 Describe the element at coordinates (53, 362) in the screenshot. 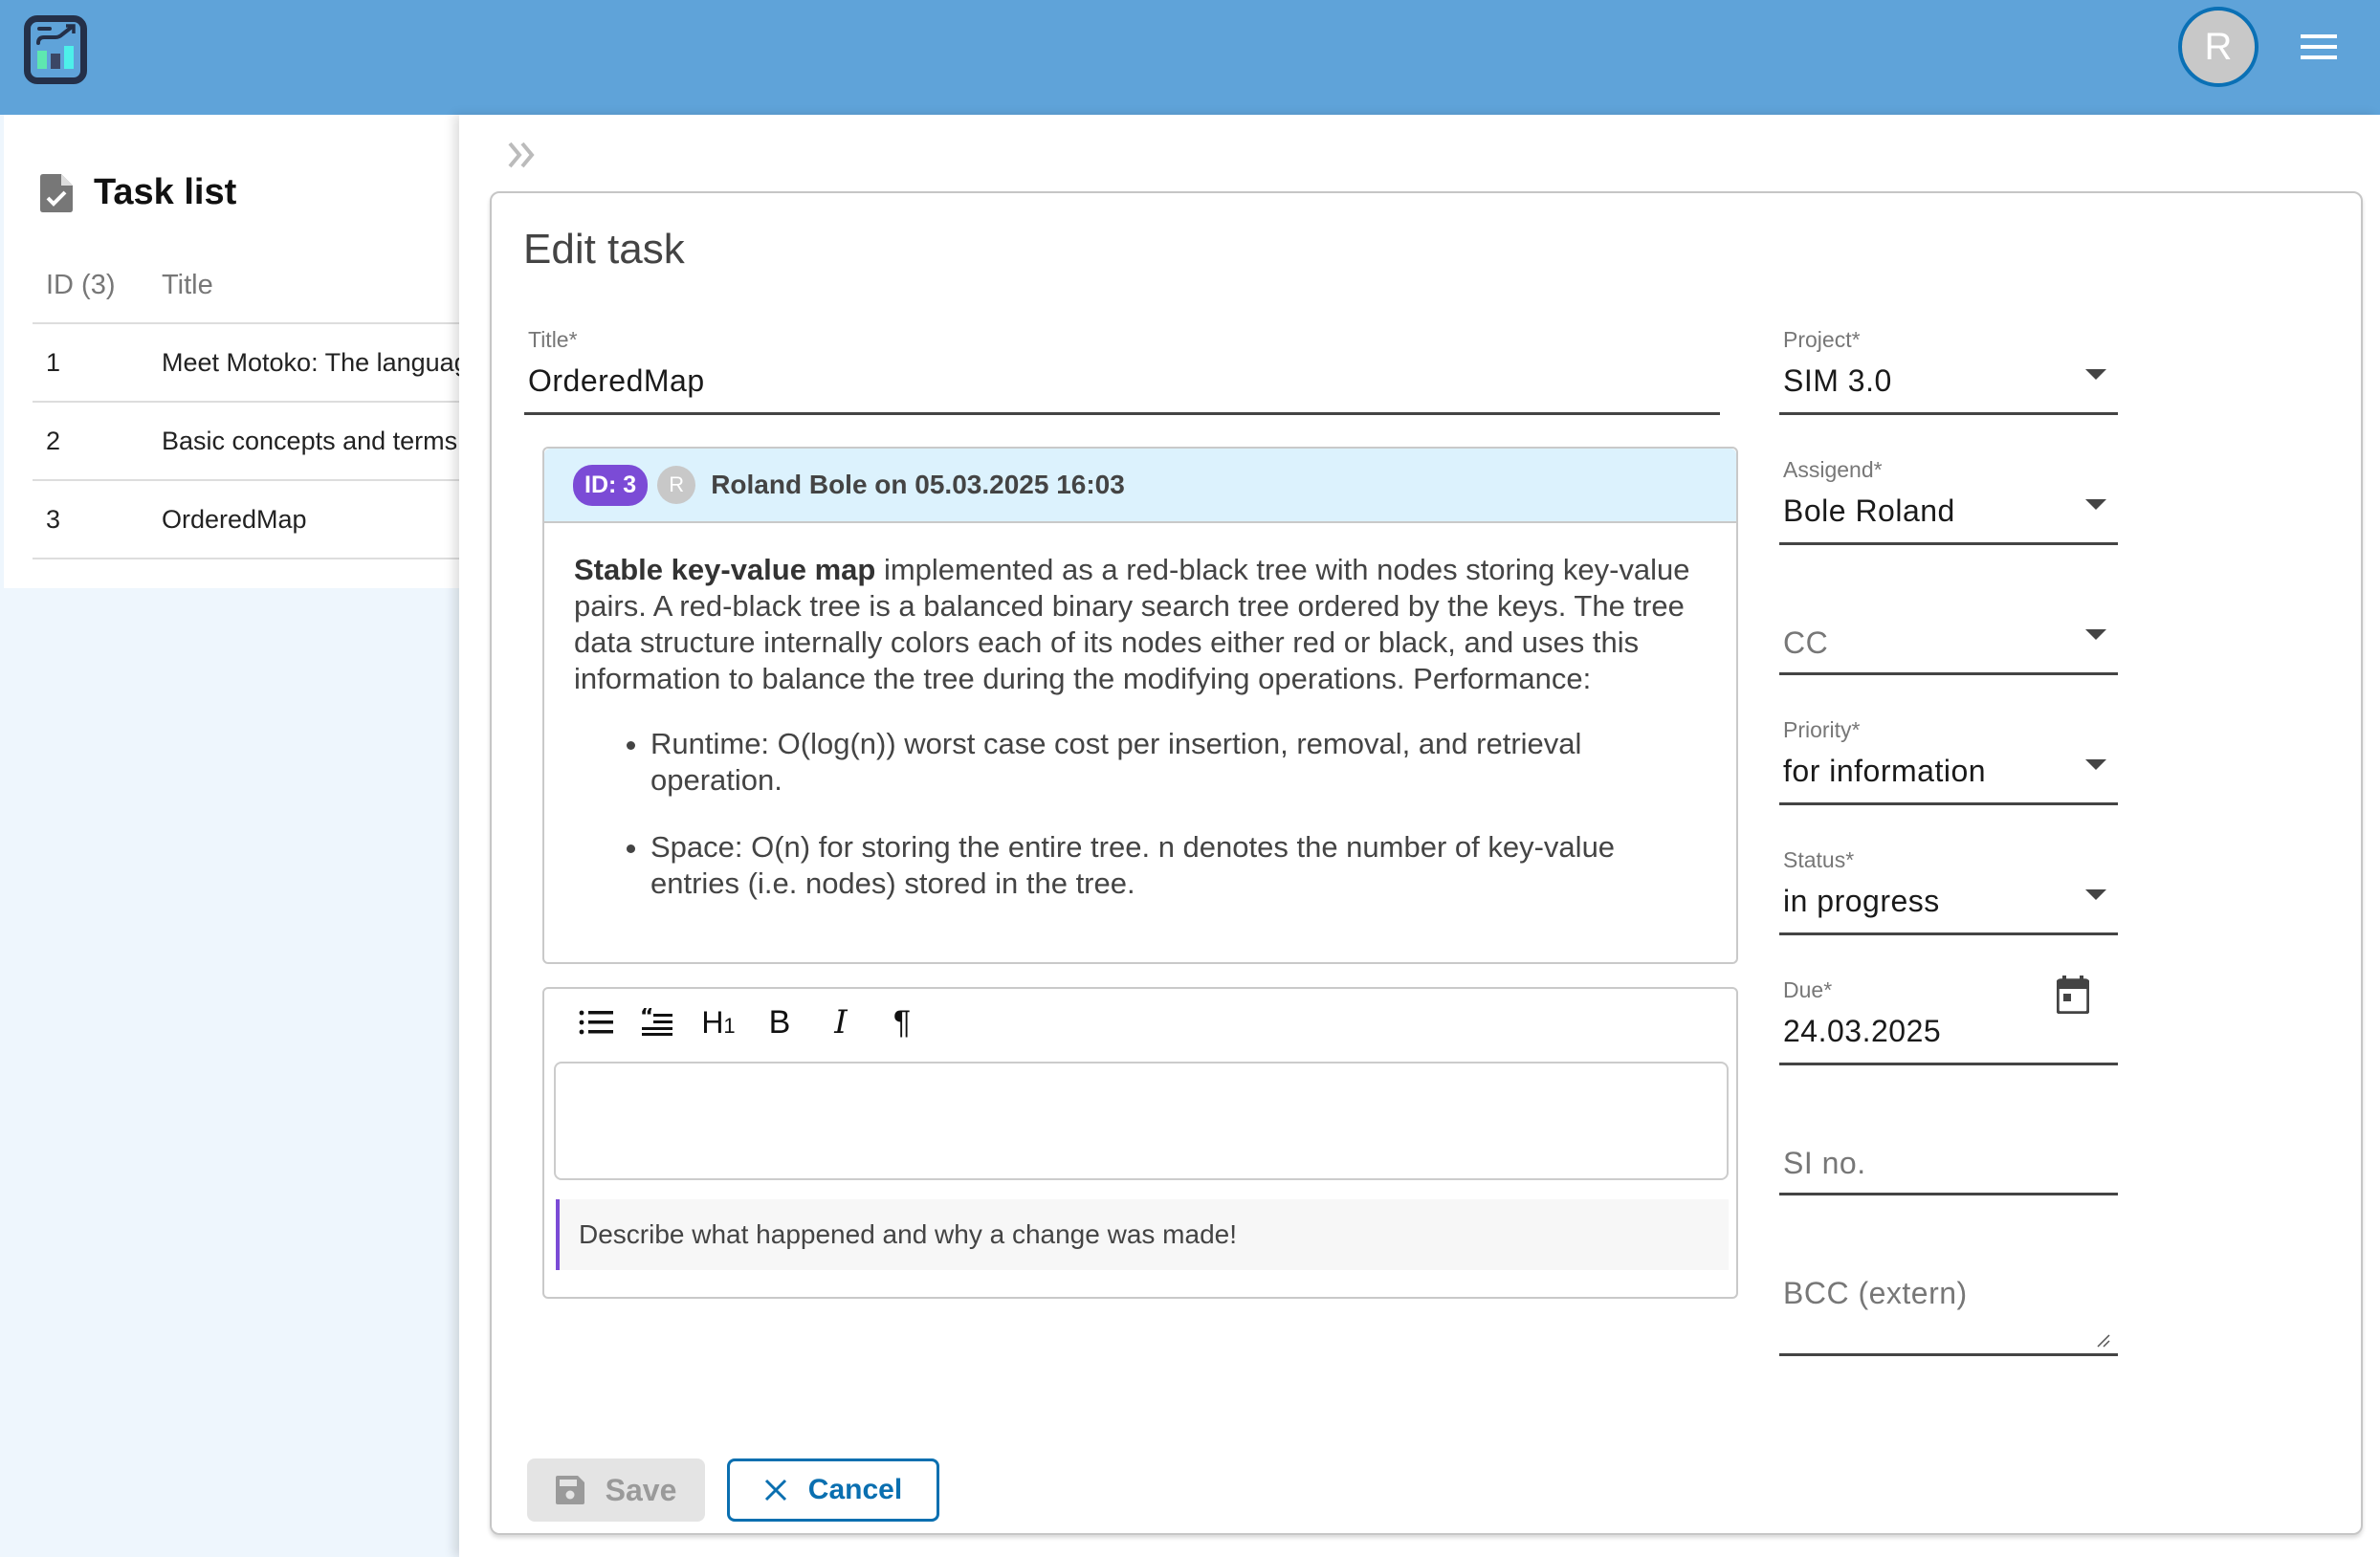

I see `task-id: 1` at that location.